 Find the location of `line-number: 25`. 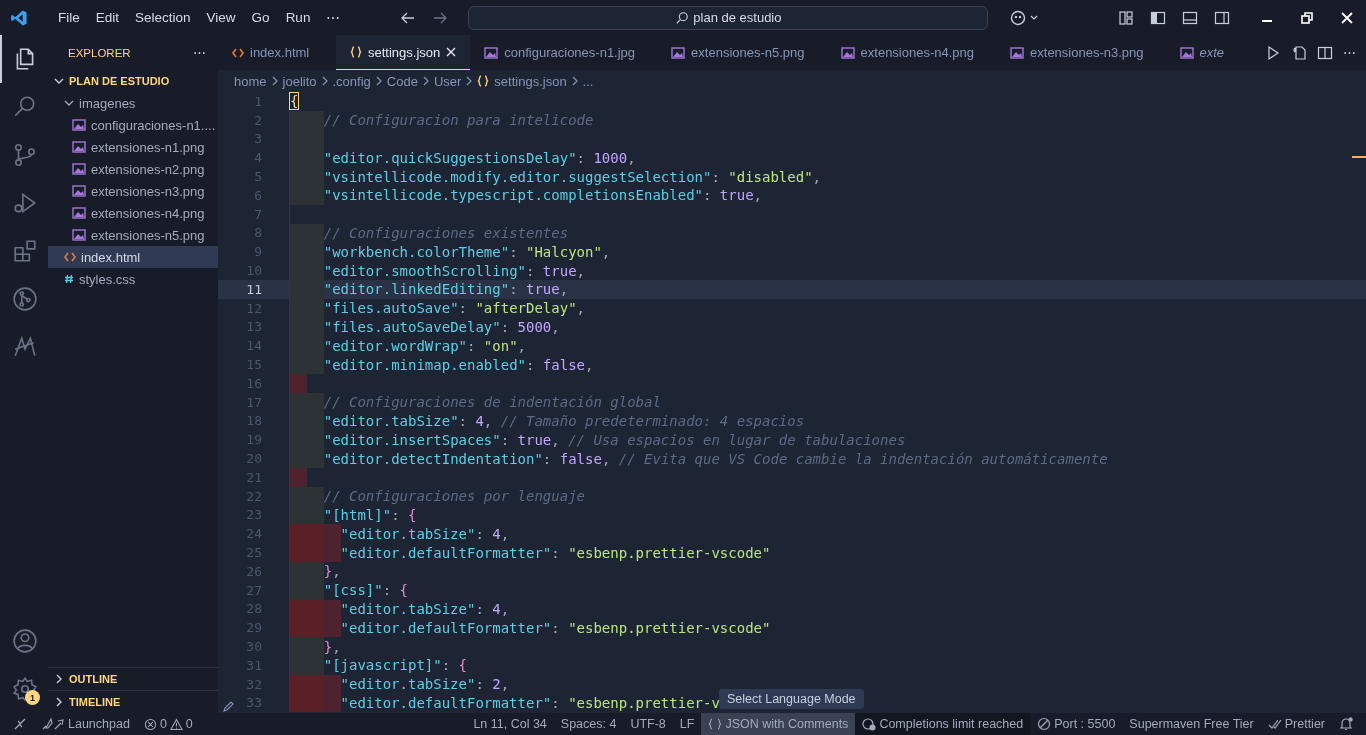

line-number: 25 is located at coordinates (254, 552).